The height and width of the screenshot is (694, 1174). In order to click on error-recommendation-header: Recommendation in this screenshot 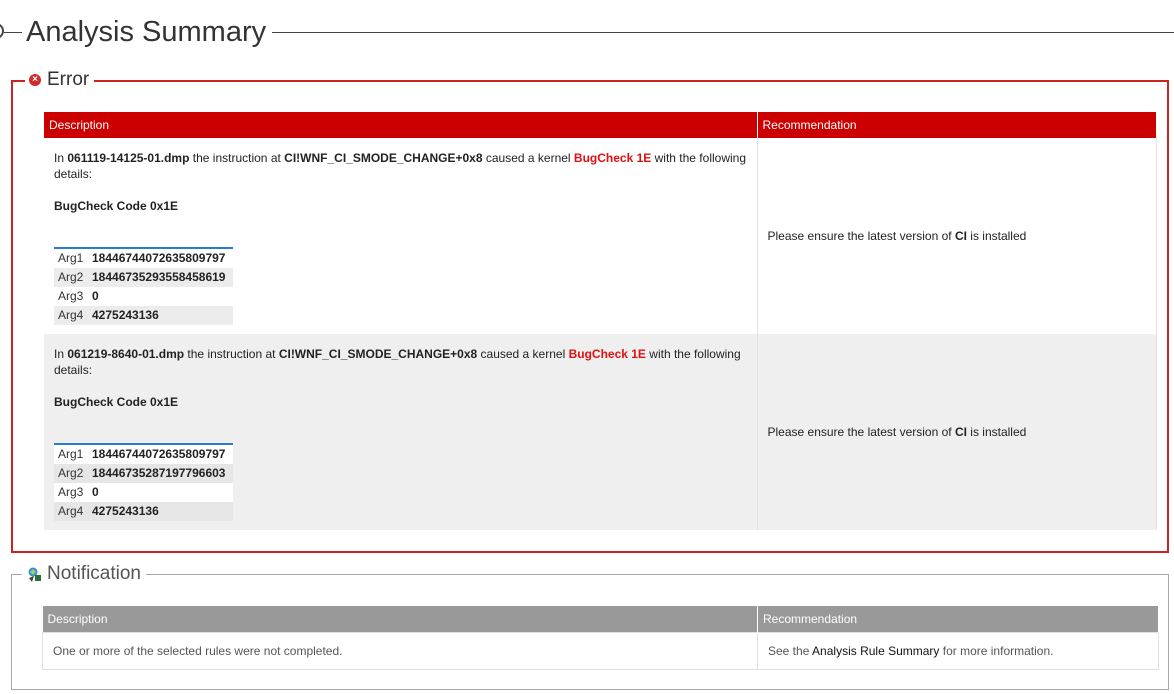, I will do `click(957, 125)`.